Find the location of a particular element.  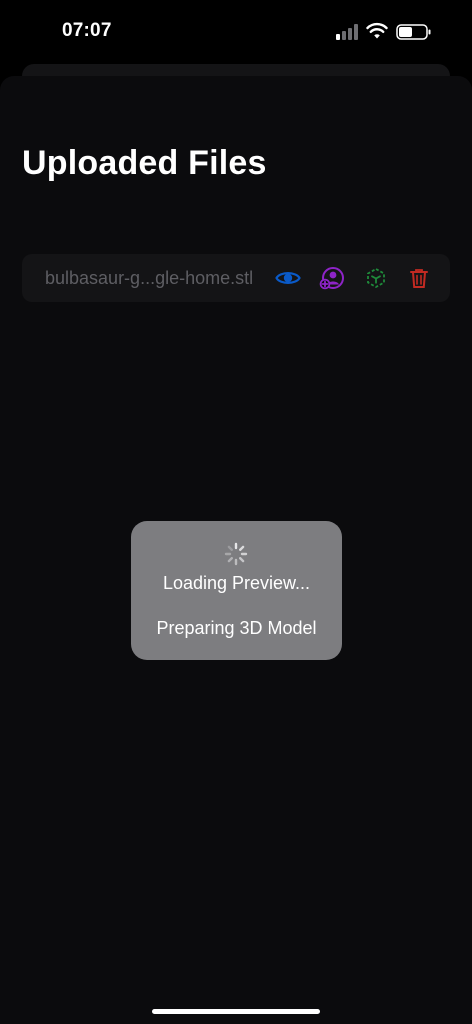

status-bar: 07:07 is located at coordinates (236, 31).